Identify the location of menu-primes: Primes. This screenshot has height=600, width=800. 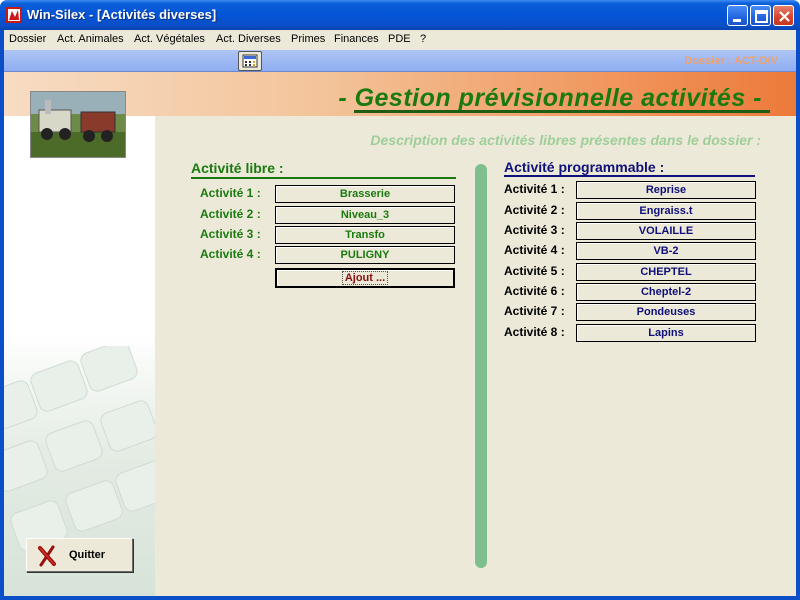
(308, 39).